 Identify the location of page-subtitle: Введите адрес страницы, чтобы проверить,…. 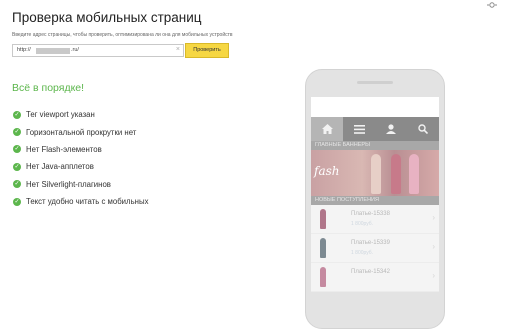
(122, 35).